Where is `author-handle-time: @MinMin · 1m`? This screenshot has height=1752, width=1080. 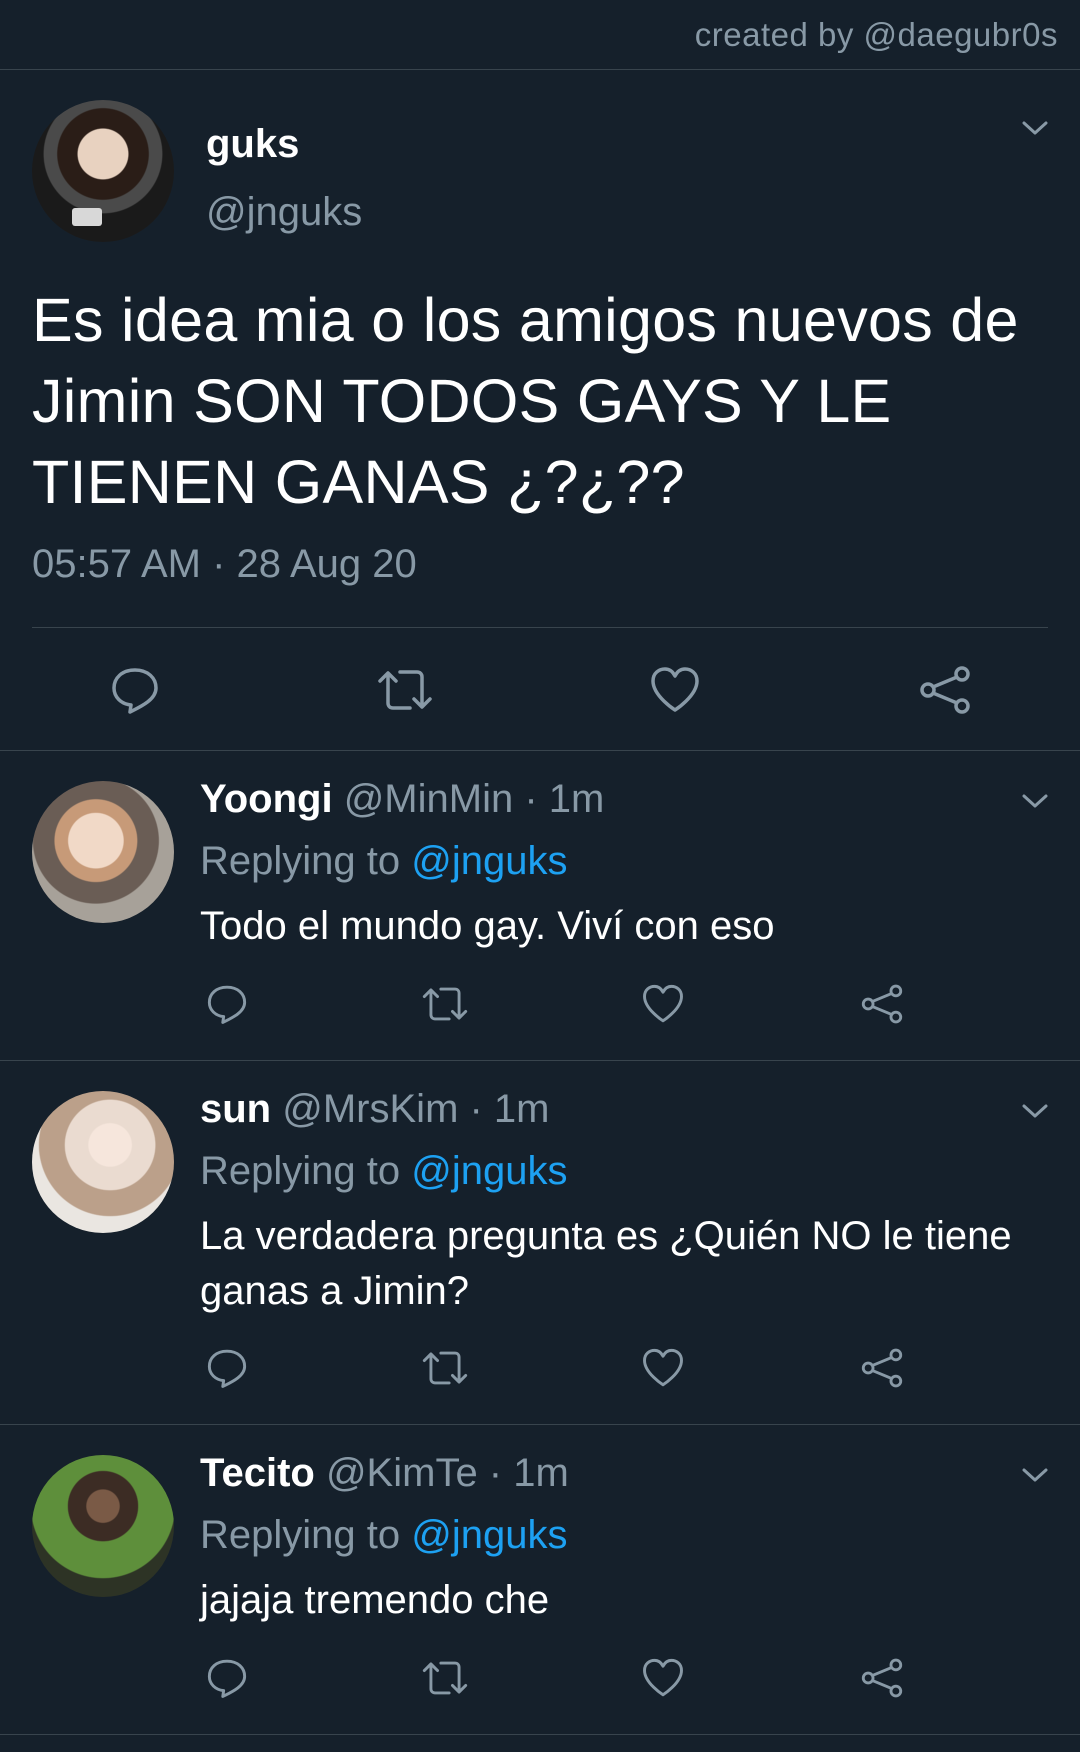 author-handle-time: @MinMin · 1m is located at coordinates (474, 799).